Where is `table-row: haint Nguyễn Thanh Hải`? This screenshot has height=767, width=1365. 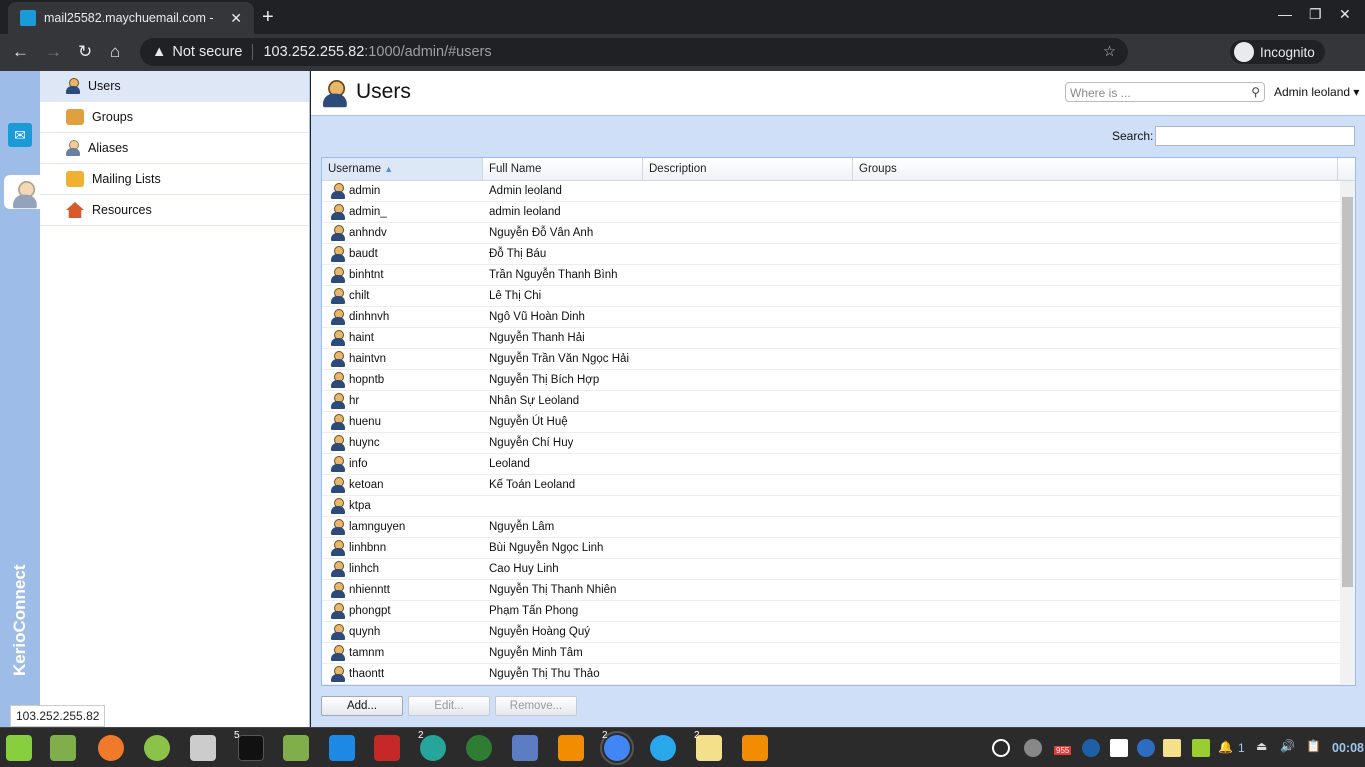 table-row: haint Nguyễn Thanh Hải is located at coordinates (831, 338).